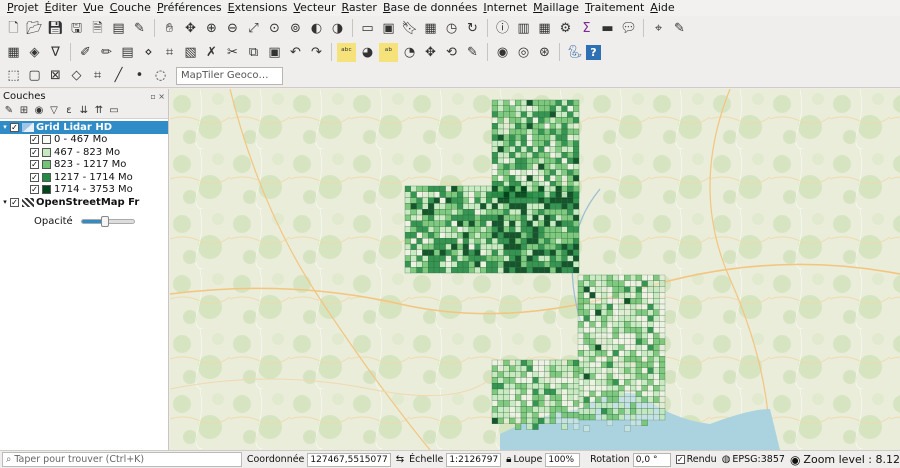  I want to click on locator-icon: ⌖, so click(658, 28).